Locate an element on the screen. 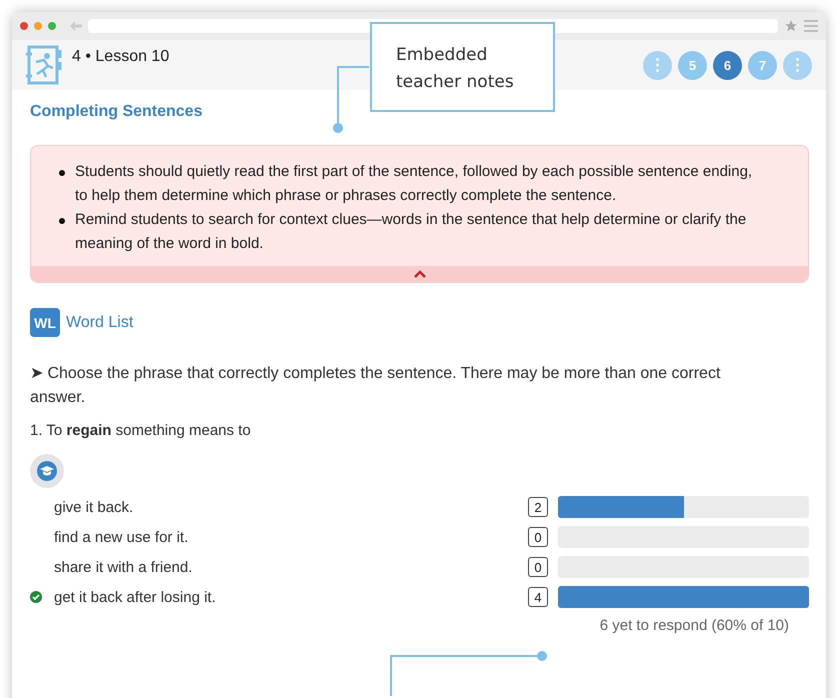  response-count: 2 is located at coordinates (538, 507).